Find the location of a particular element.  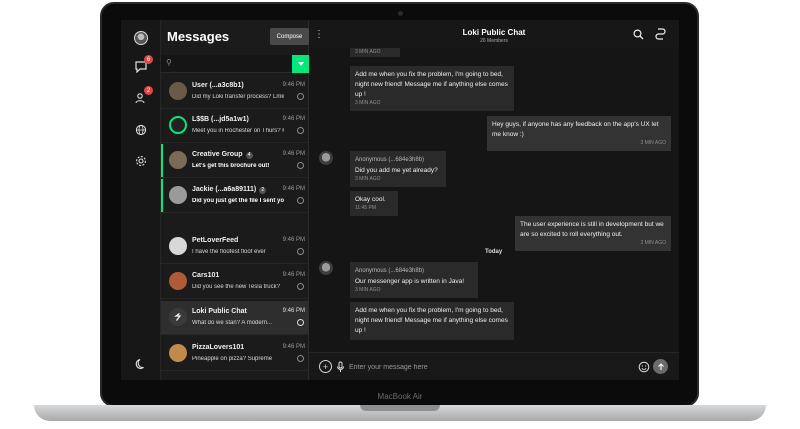

messages-badge: 6 is located at coordinates (148, 59).